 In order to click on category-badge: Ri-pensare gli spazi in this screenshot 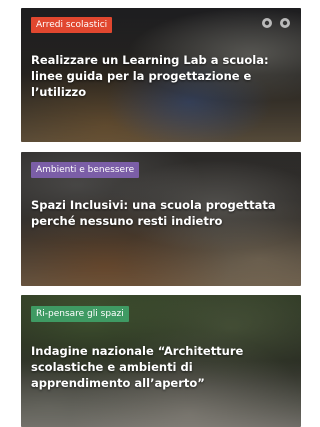, I will do `click(80, 314)`.